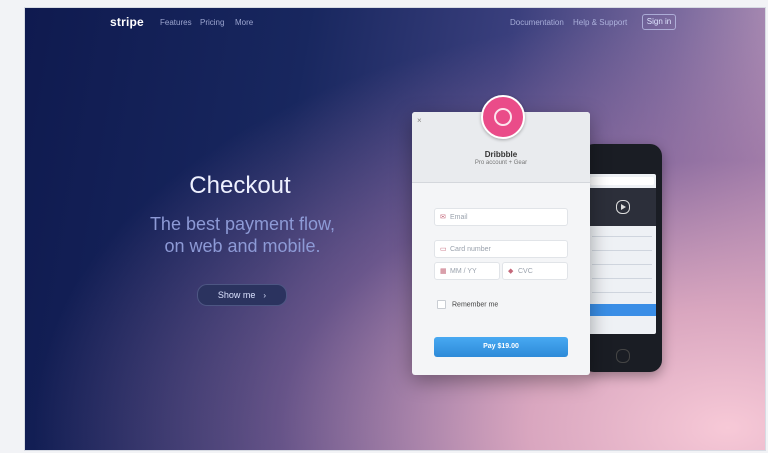  I want to click on card-placeholder: Card number, so click(470, 249).